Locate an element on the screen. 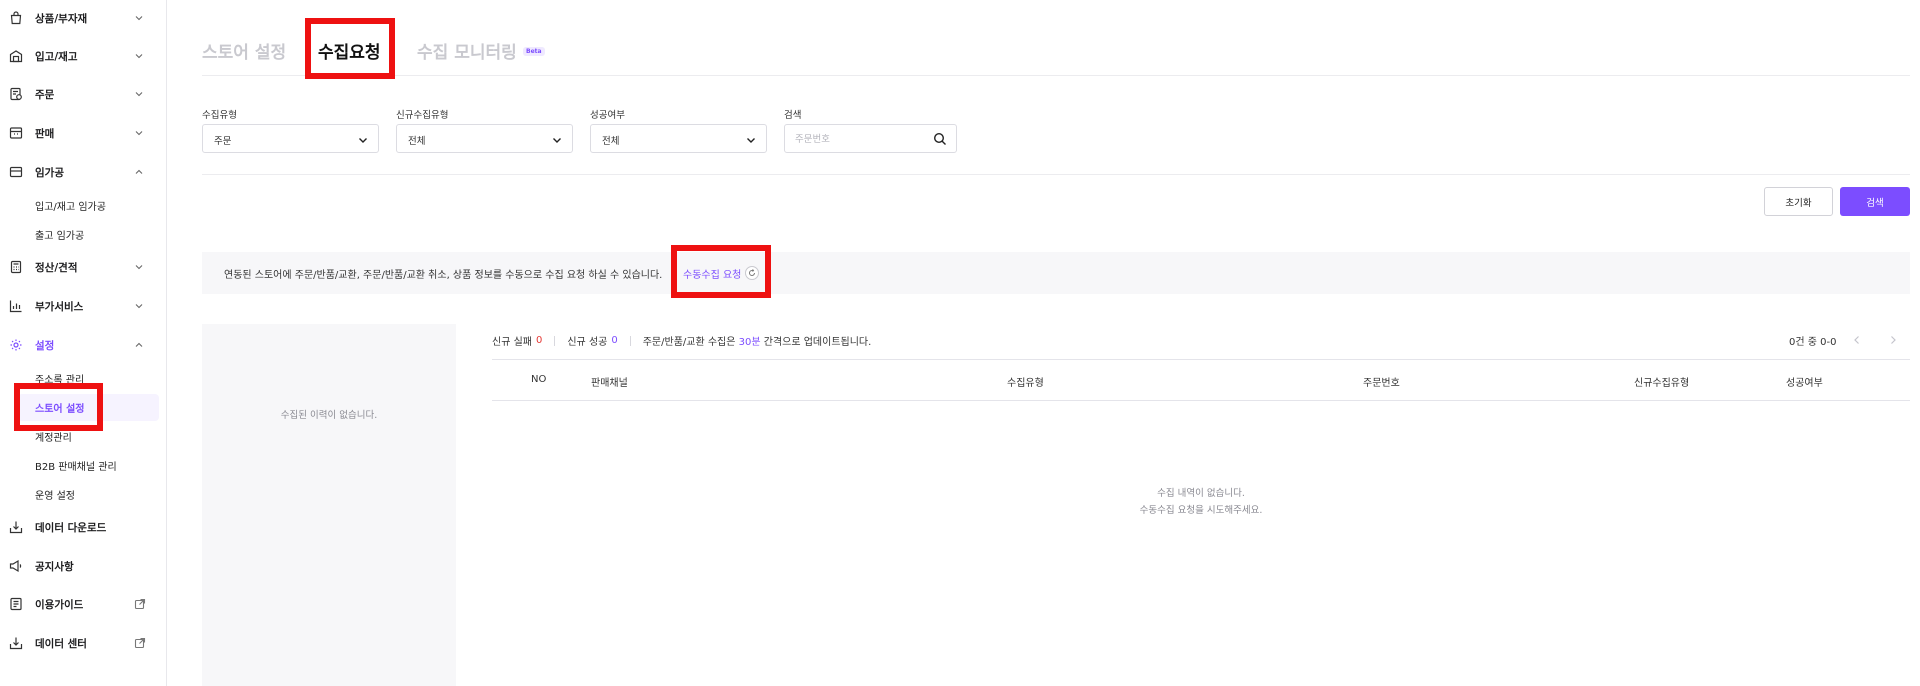 Image resolution: width=1920 pixels, height=686 pixels. tab-store-settings: 스토어 설정 is located at coordinates (244, 50).